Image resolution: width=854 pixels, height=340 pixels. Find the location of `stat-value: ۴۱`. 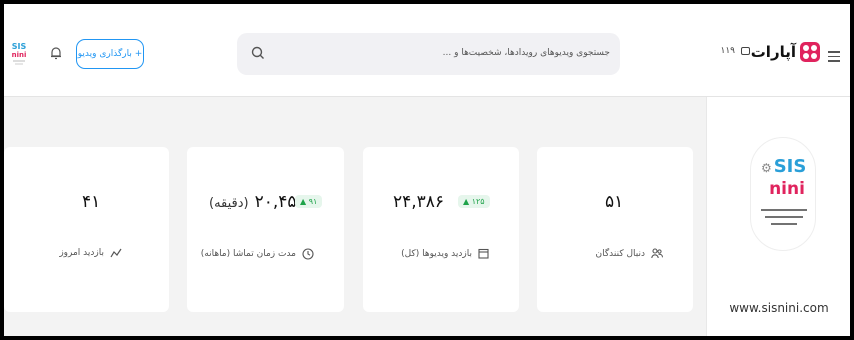

stat-value: ۴۱ is located at coordinates (91, 202).